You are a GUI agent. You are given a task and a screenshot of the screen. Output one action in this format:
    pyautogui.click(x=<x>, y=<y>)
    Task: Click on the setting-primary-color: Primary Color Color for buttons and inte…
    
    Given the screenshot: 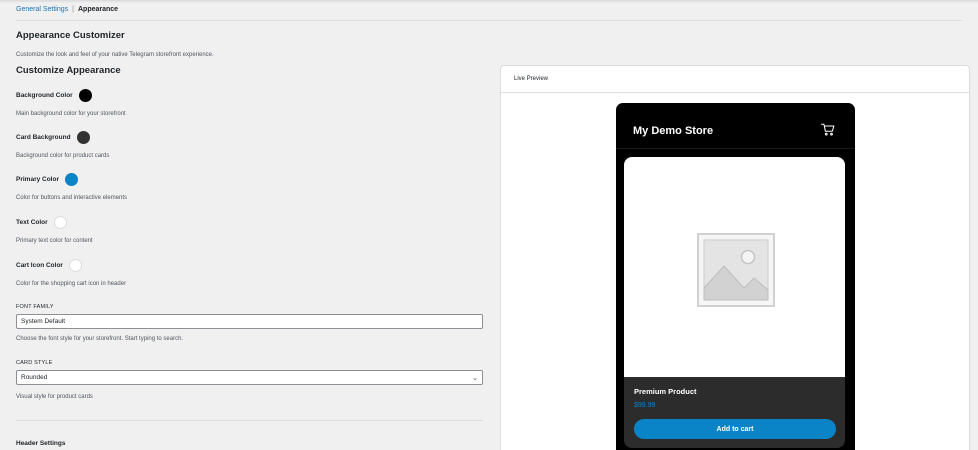 What is the action you would take?
    pyautogui.click(x=249, y=186)
    